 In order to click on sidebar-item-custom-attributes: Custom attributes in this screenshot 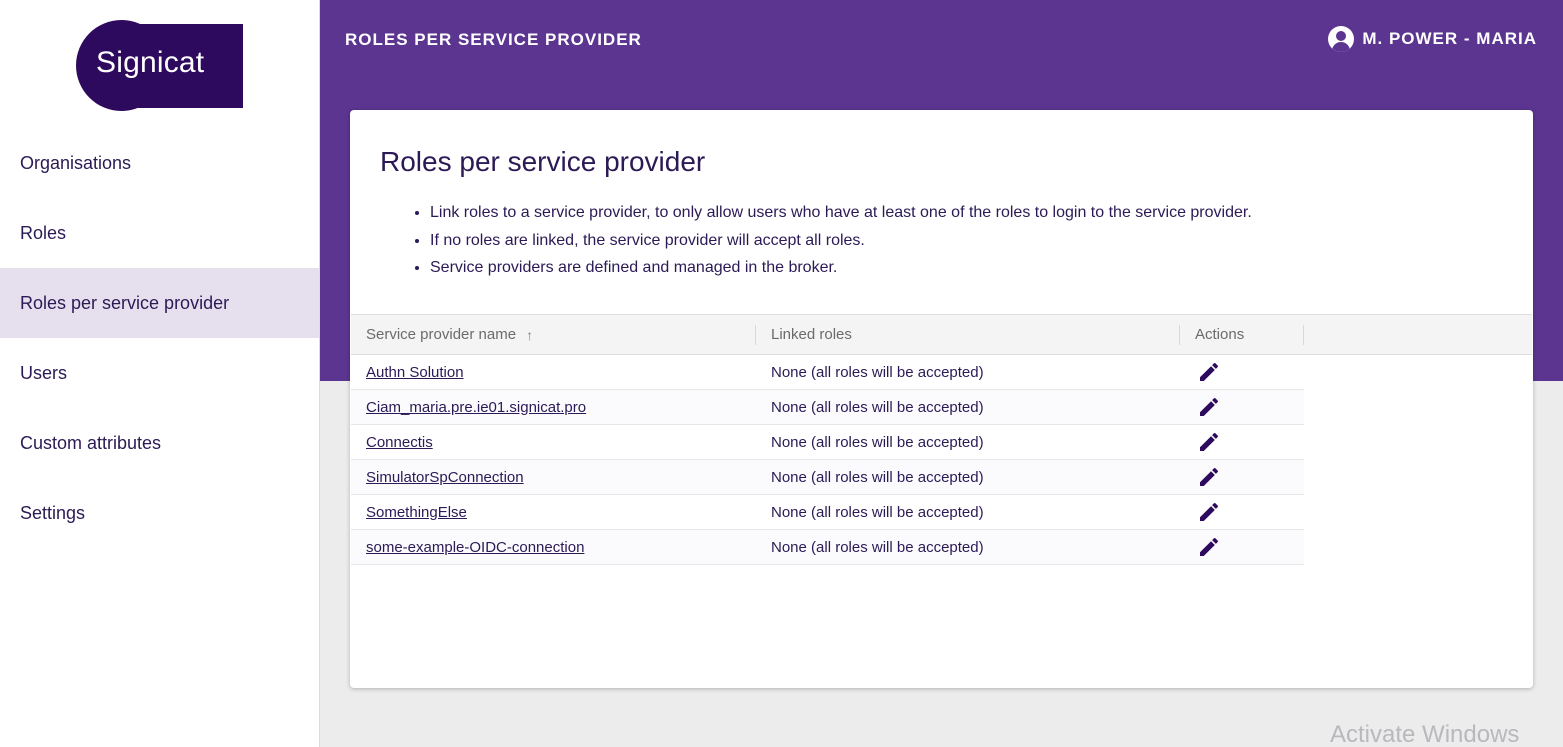, I will do `click(159, 443)`.